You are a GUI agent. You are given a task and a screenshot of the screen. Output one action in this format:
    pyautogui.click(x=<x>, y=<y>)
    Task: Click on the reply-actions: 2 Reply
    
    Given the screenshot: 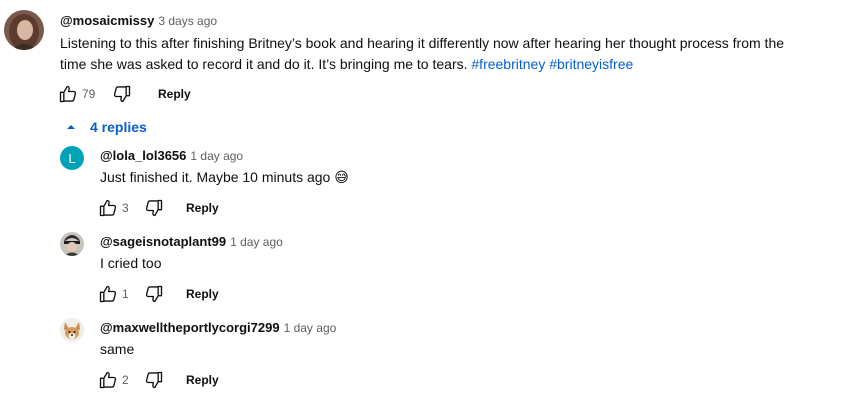 What is the action you would take?
    pyautogui.click(x=157, y=380)
    